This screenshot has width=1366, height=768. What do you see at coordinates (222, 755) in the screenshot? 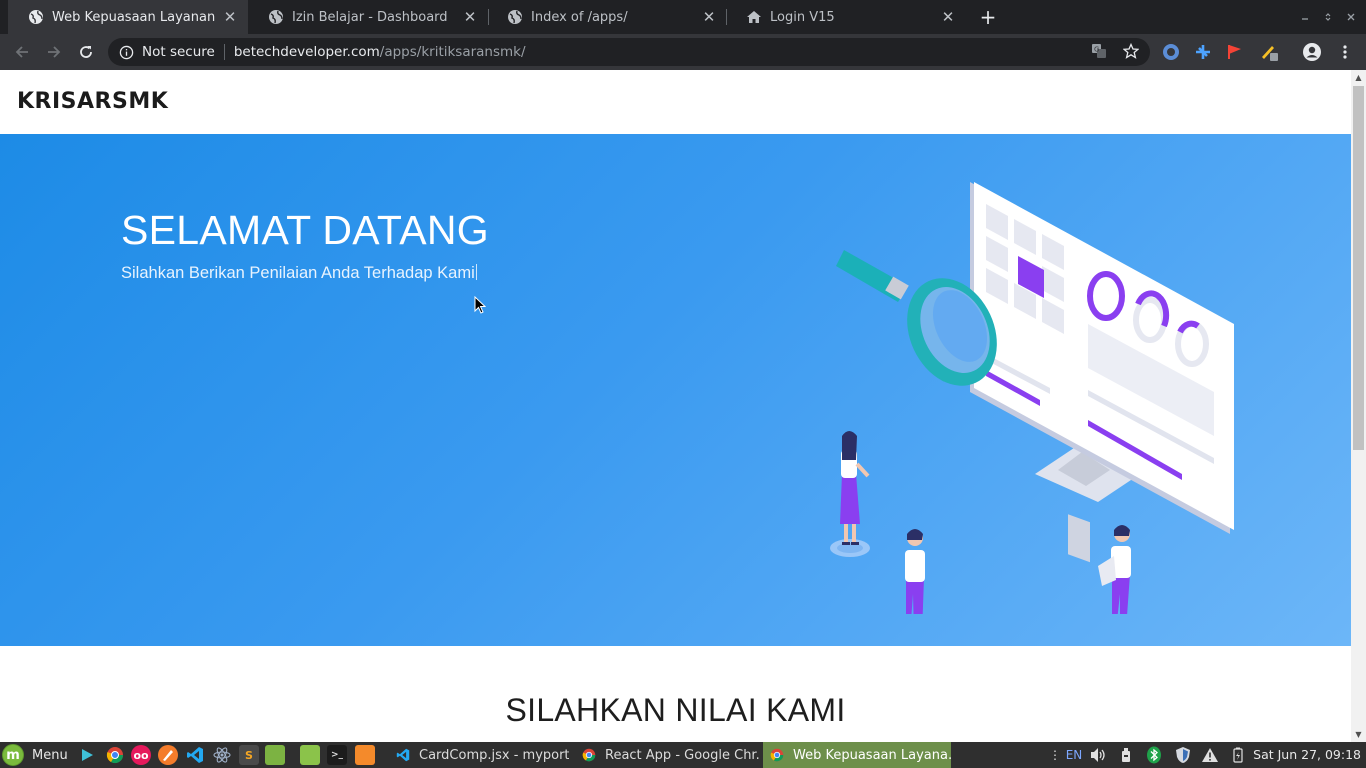
I see `react-launcher-icon` at bounding box center [222, 755].